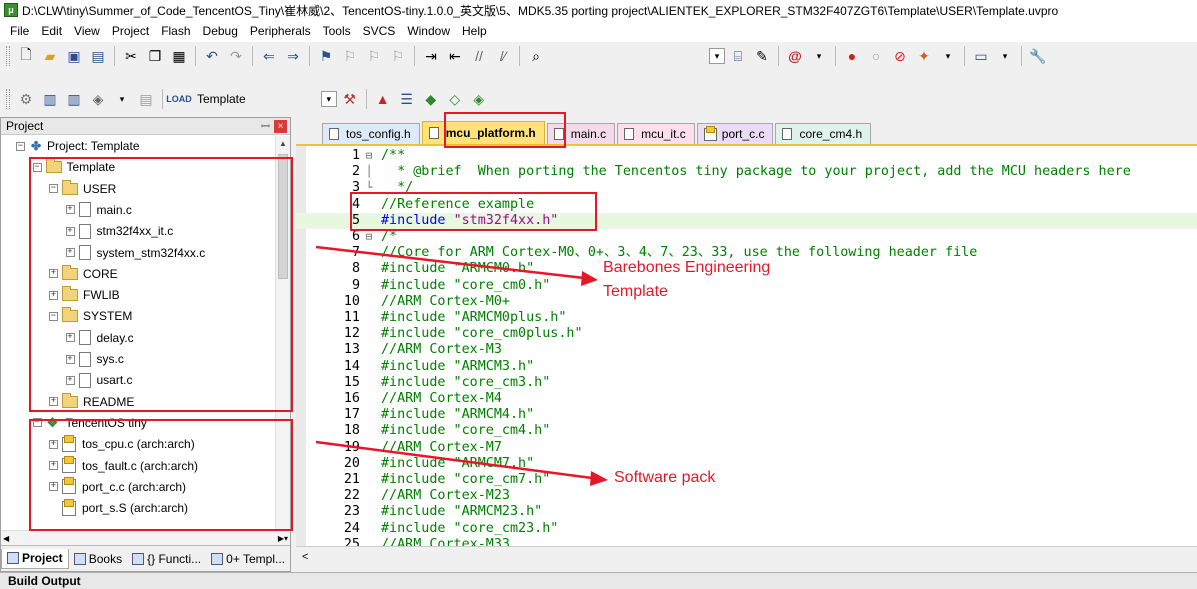  I want to click on scroll-right-icon: ▶▾, so click(283, 538).